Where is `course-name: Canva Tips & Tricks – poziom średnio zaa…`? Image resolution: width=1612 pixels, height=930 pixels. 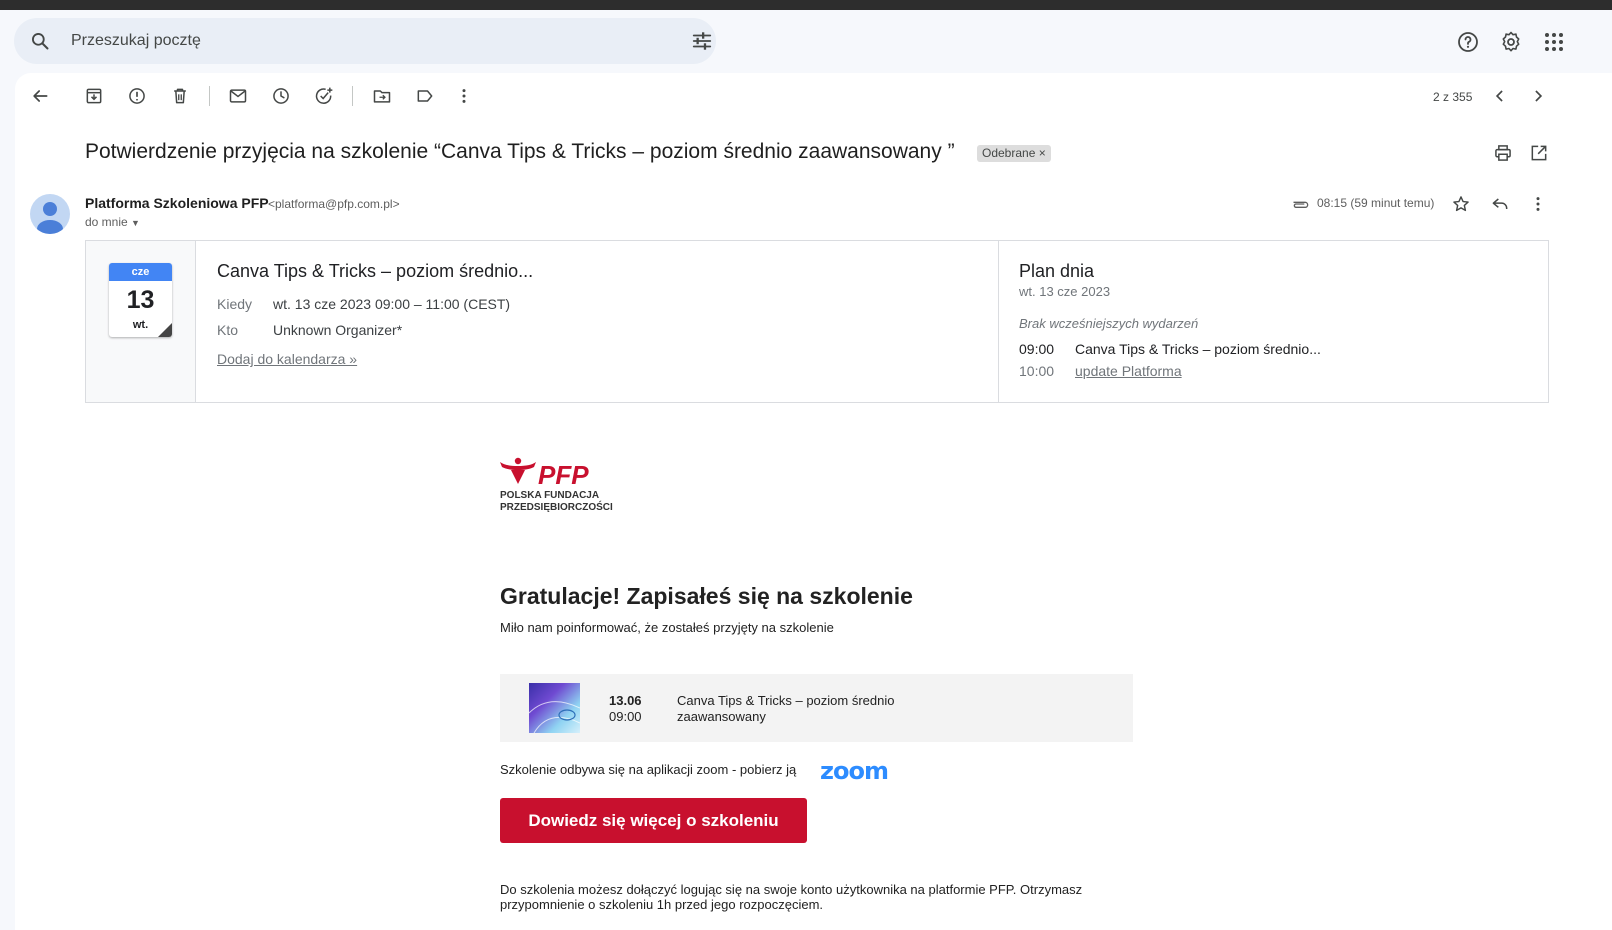
course-name: Canva Tips & Tricks – poziom średnio zaa… is located at coordinates (786, 708).